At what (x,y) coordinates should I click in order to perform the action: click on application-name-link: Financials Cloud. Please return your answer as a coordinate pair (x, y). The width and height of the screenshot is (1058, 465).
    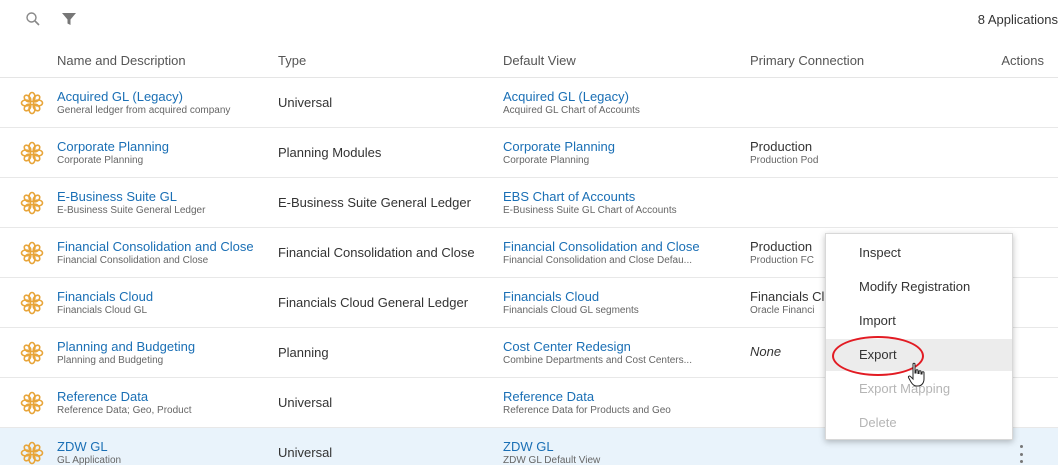
    Looking at the image, I should click on (162, 296).